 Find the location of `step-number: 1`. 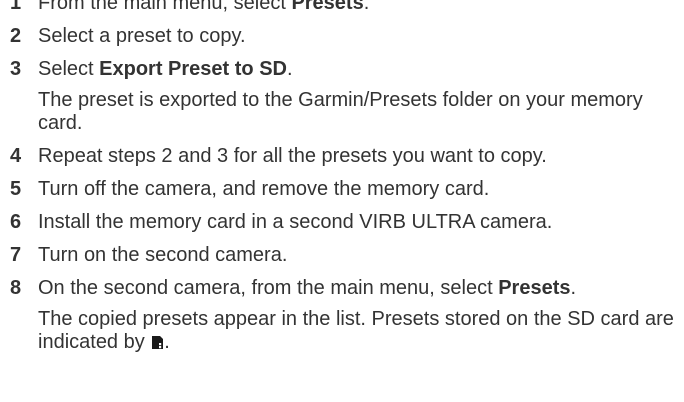

step-number: 1 is located at coordinates (16, 7).